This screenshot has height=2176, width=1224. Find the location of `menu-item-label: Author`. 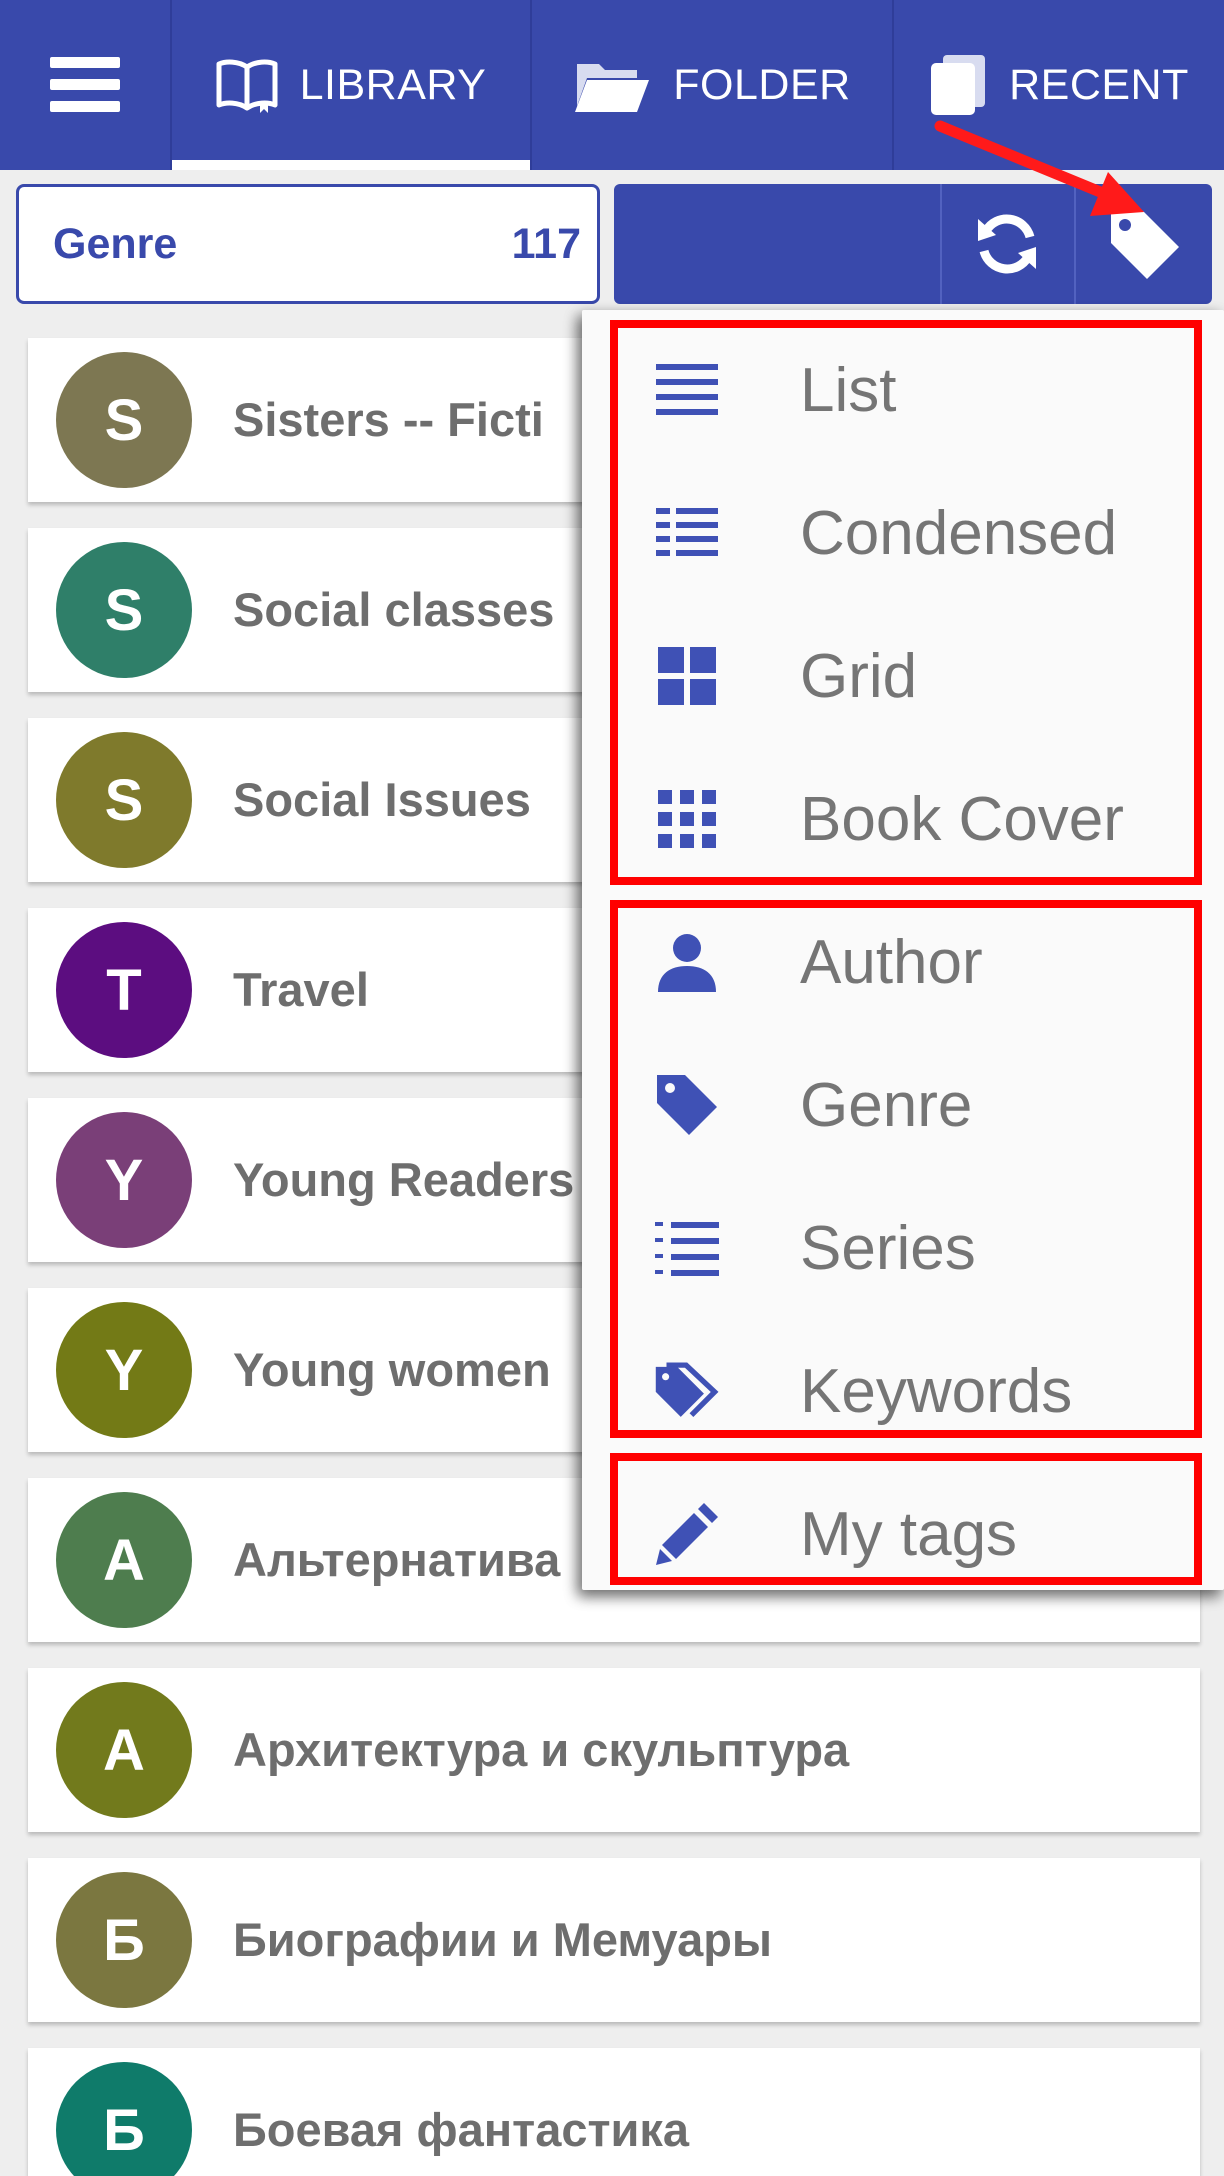

menu-item-label: Author is located at coordinates (891, 962).